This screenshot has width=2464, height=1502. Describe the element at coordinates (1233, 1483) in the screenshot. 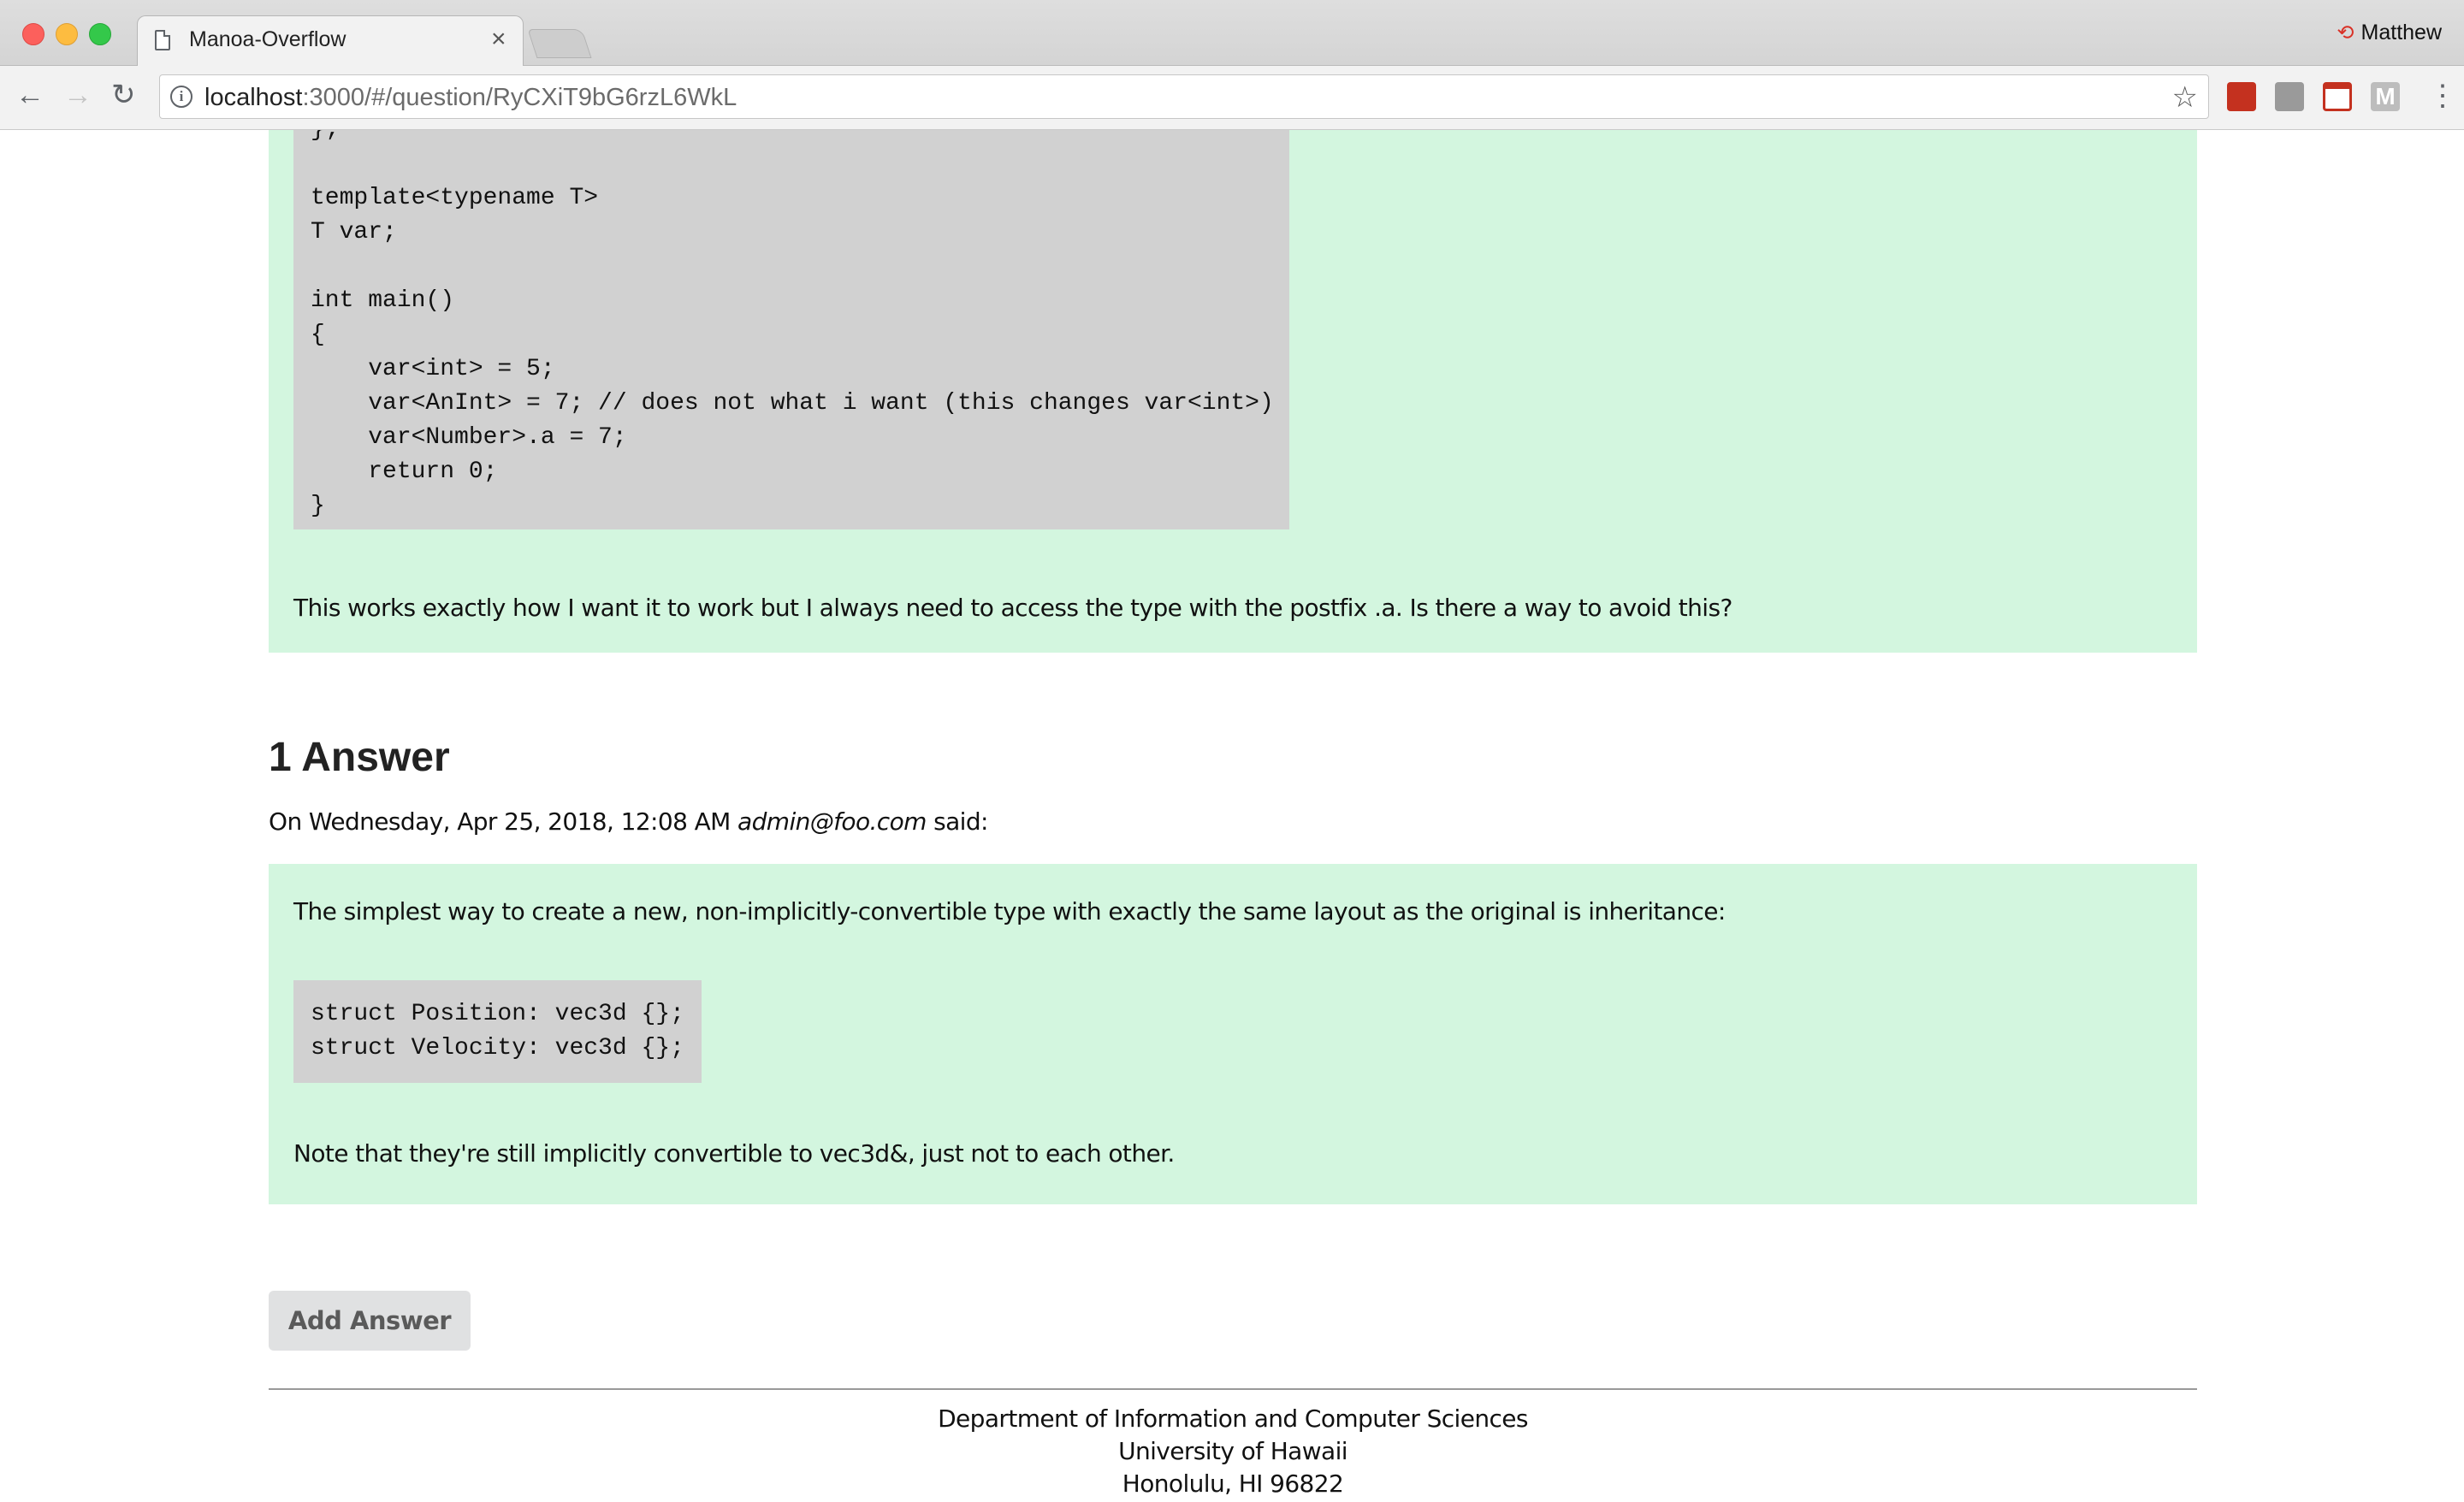

I see `footer-line: Honolulu, HI 96822` at that location.